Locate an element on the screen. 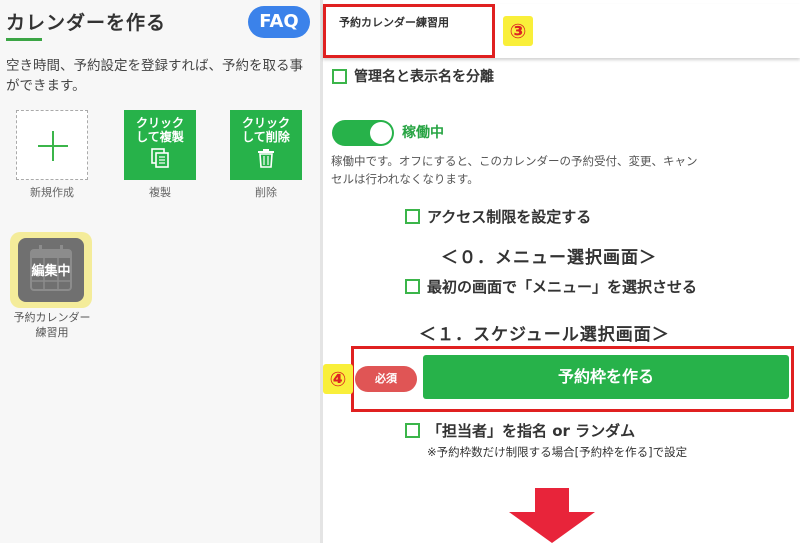  select-menu-option: 最初の画面で「メニュー」を選択させる is located at coordinates (551, 286).